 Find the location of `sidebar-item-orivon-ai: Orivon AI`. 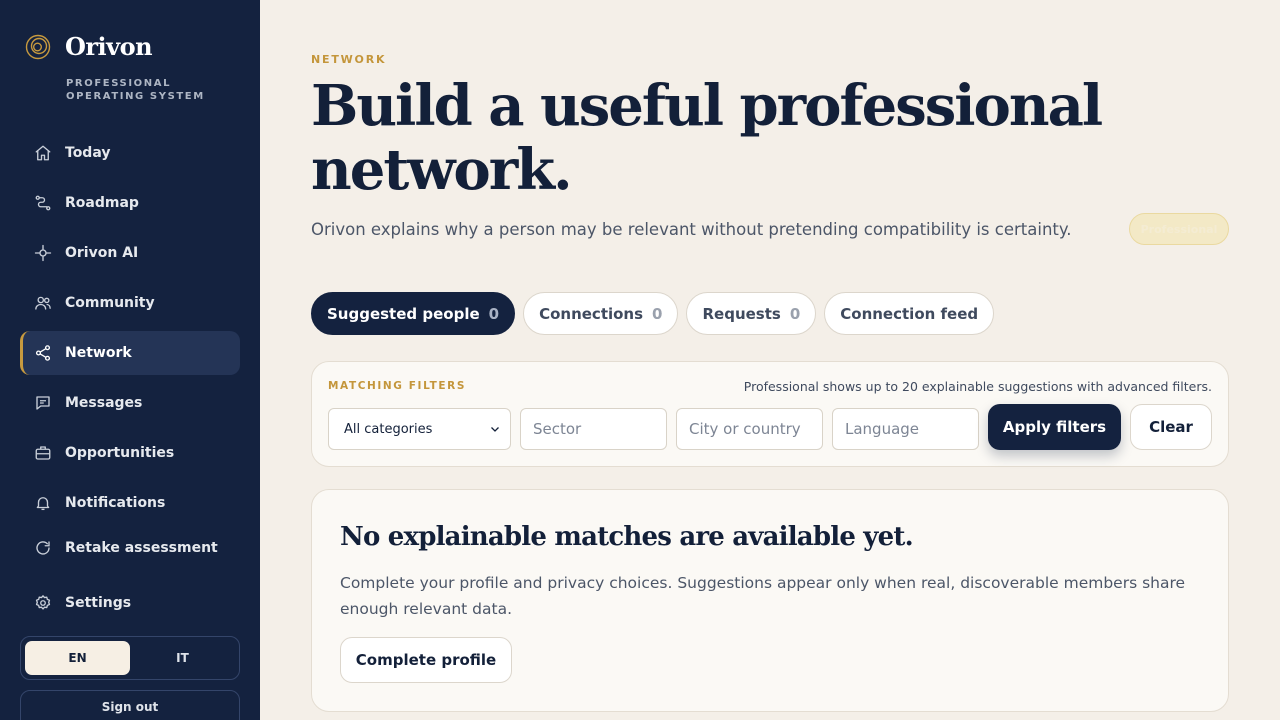

sidebar-item-orivon-ai: Orivon AI is located at coordinates (130, 253).